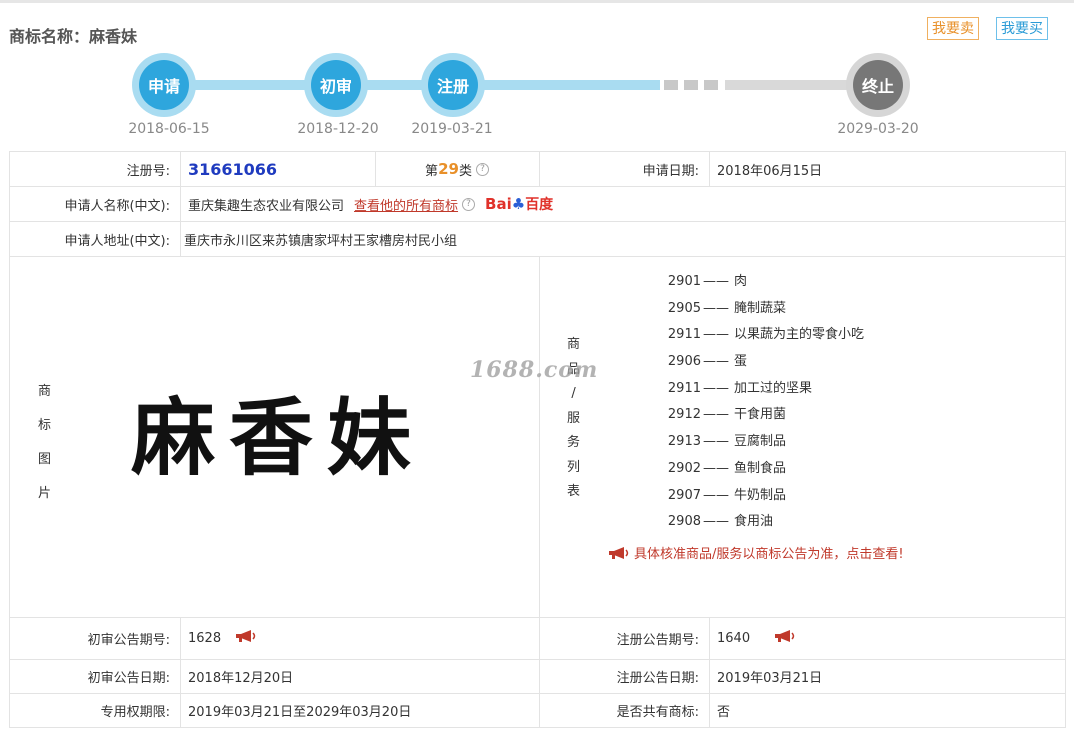  I want to click on buy-button: 我要买, so click(1022, 28).